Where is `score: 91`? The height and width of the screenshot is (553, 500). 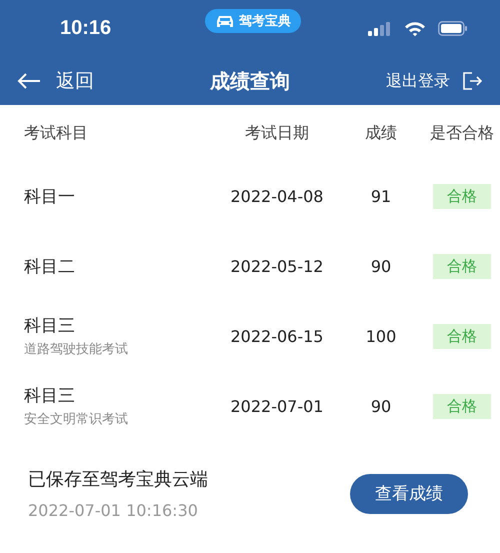
score: 91 is located at coordinates (381, 196).